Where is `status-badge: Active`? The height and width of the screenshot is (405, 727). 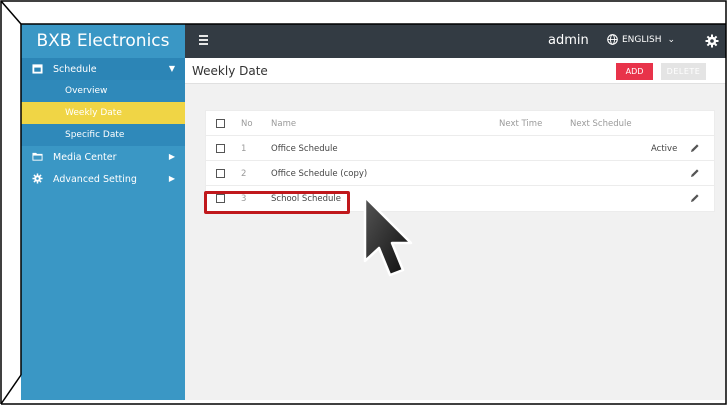 status-badge: Active is located at coordinates (664, 149).